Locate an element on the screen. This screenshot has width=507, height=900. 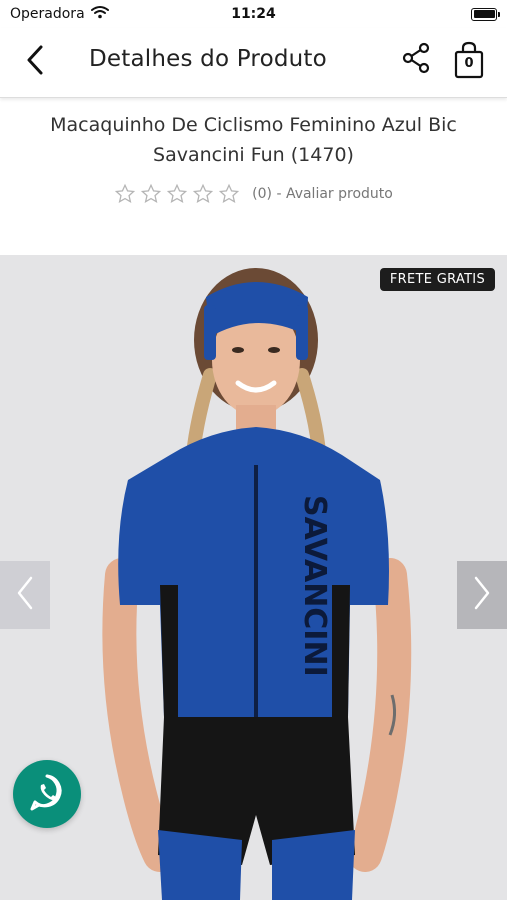
carousel-prev-button is located at coordinates (25, 595).